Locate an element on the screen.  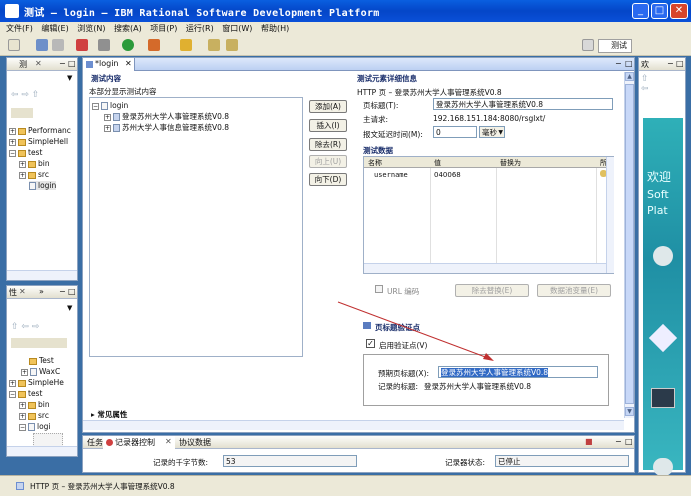
tab-protocol-data: 协议数据 is located at coordinates (195, 442).